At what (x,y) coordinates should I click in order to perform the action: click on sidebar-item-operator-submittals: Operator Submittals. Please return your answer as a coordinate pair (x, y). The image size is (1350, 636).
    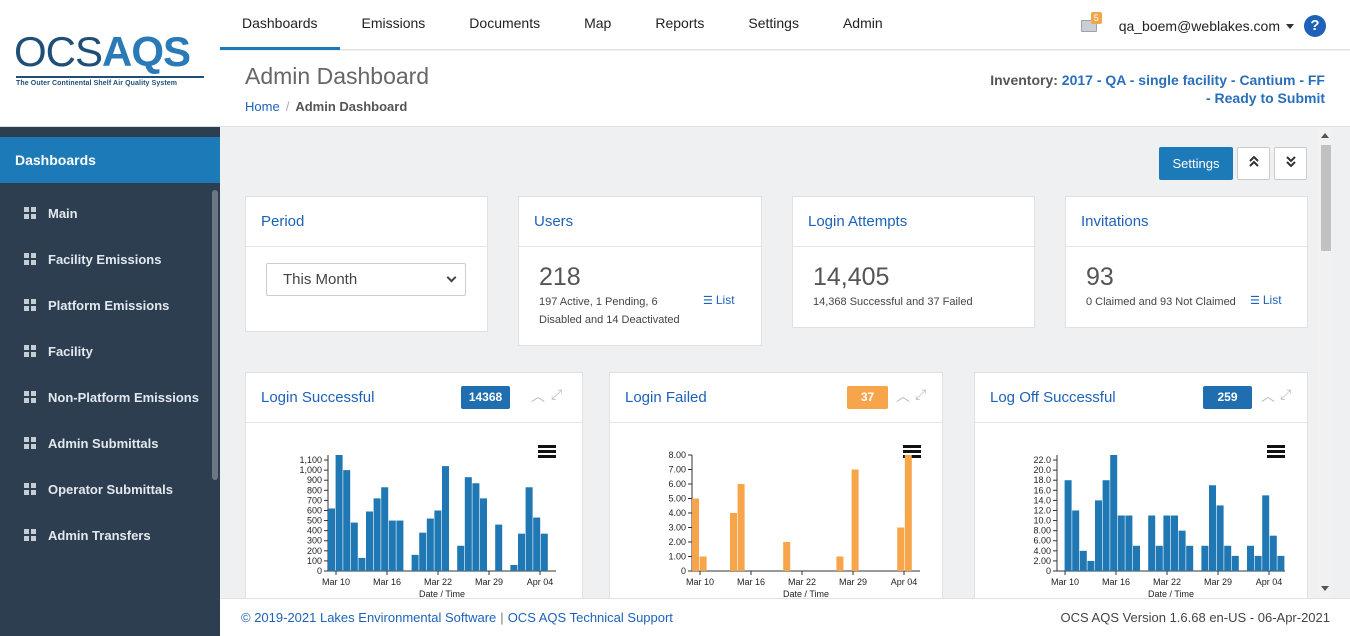
    Looking at the image, I should click on (110, 489).